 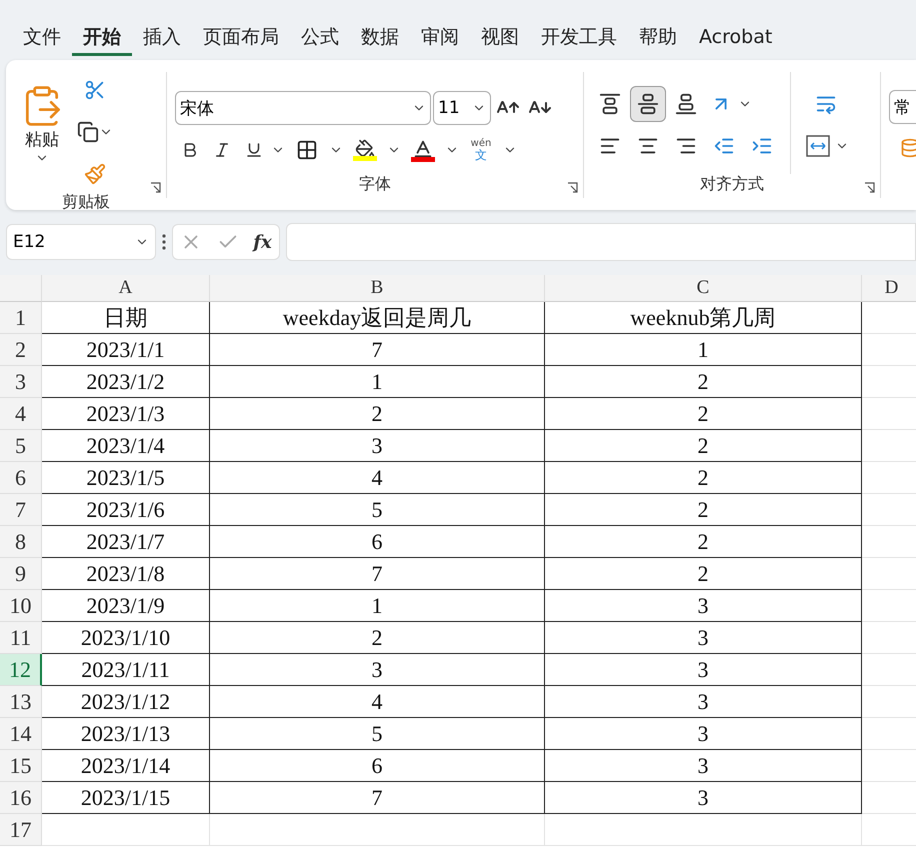 What do you see at coordinates (21, 702) in the screenshot?
I see `row-header: 13` at bounding box center [21, 702].